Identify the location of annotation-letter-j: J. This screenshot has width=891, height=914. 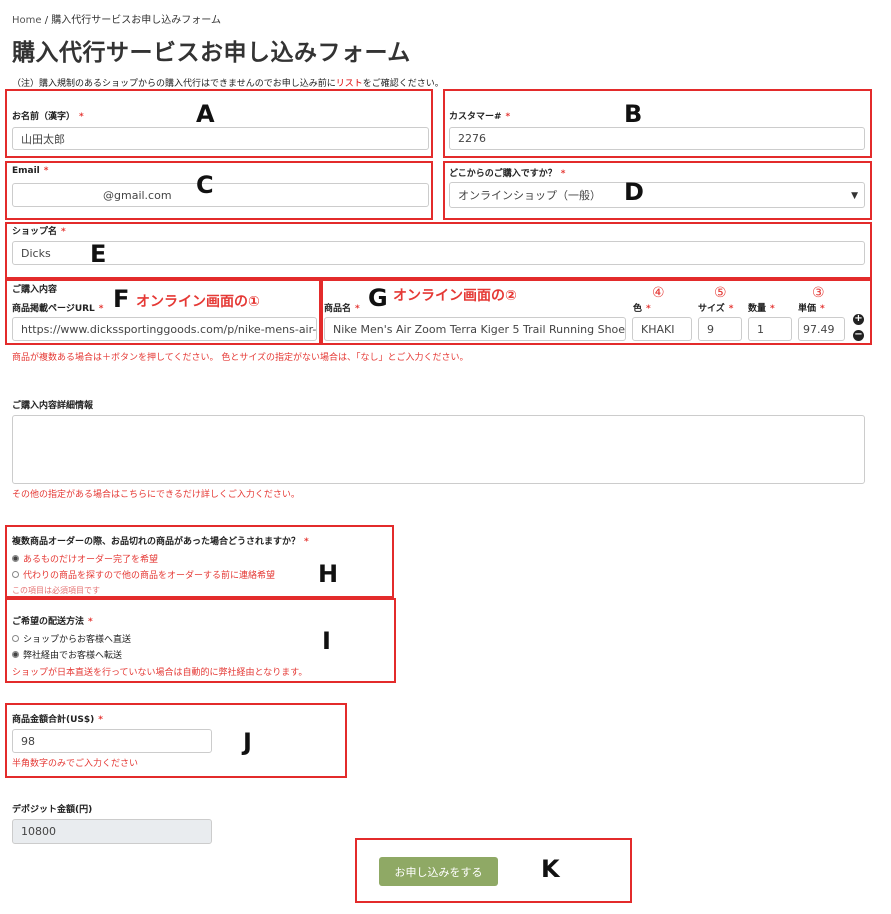
(247, 742).